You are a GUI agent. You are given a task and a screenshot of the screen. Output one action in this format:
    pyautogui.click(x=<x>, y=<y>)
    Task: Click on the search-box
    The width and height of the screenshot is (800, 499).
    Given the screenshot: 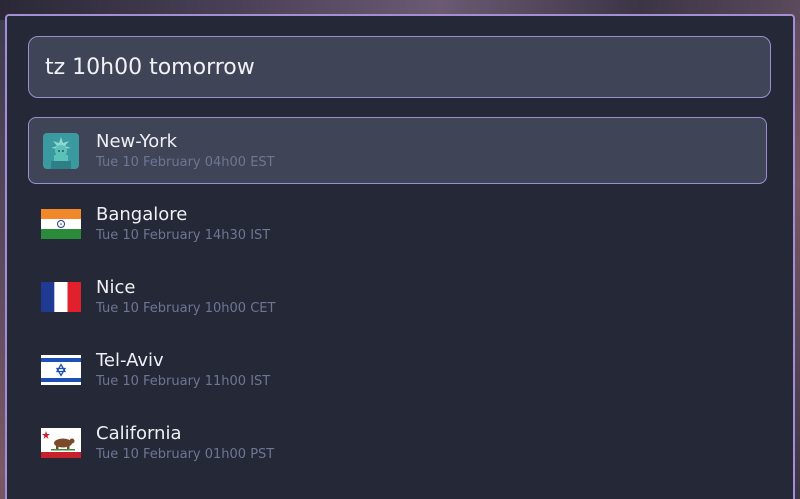 What is the action you would take?
    pyautogui.click(x=399, y=67)
    